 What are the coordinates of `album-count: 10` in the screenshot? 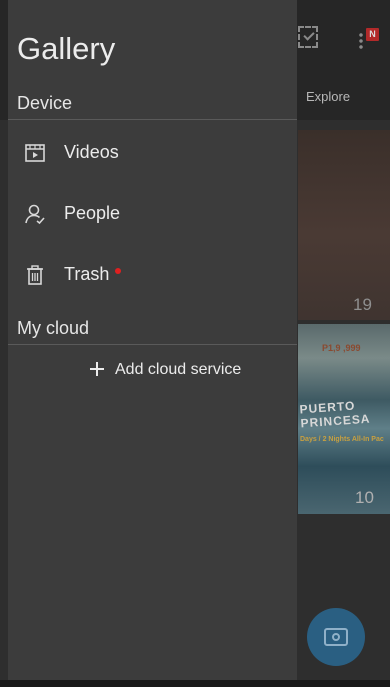 It's located at (364, 497).